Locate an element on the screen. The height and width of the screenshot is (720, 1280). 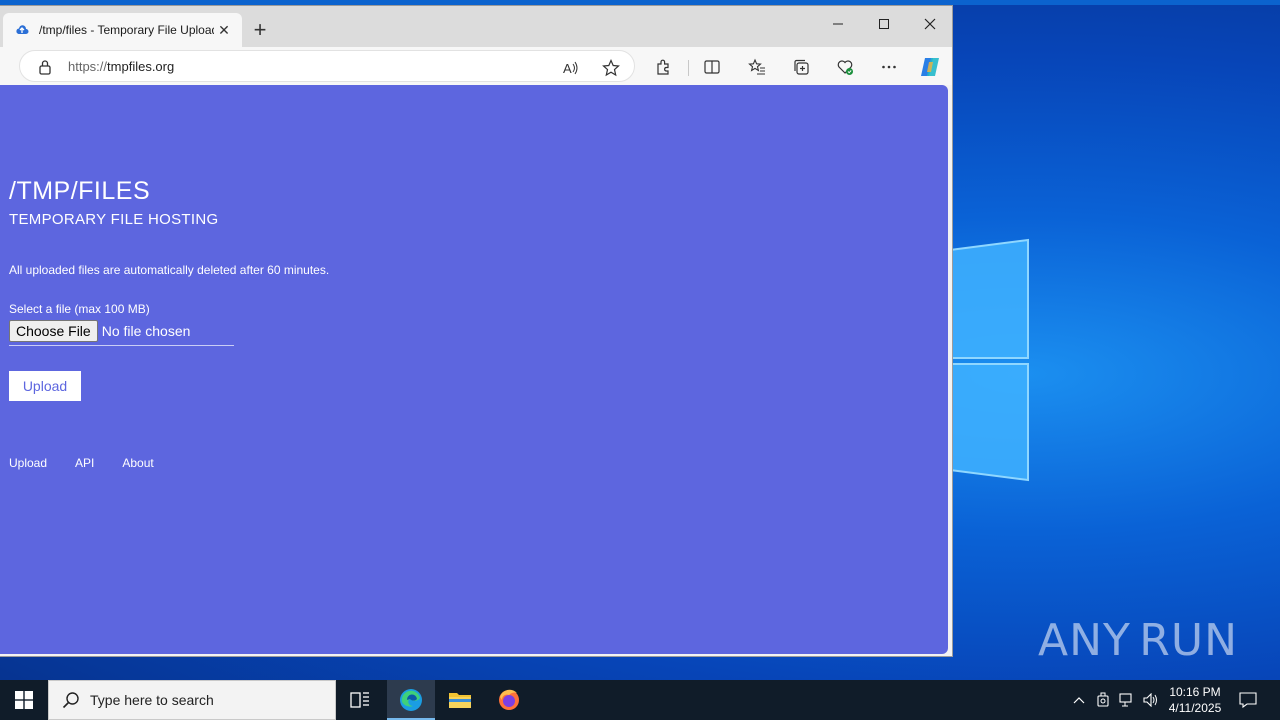
close-icon is located at coordinates (930, 24).